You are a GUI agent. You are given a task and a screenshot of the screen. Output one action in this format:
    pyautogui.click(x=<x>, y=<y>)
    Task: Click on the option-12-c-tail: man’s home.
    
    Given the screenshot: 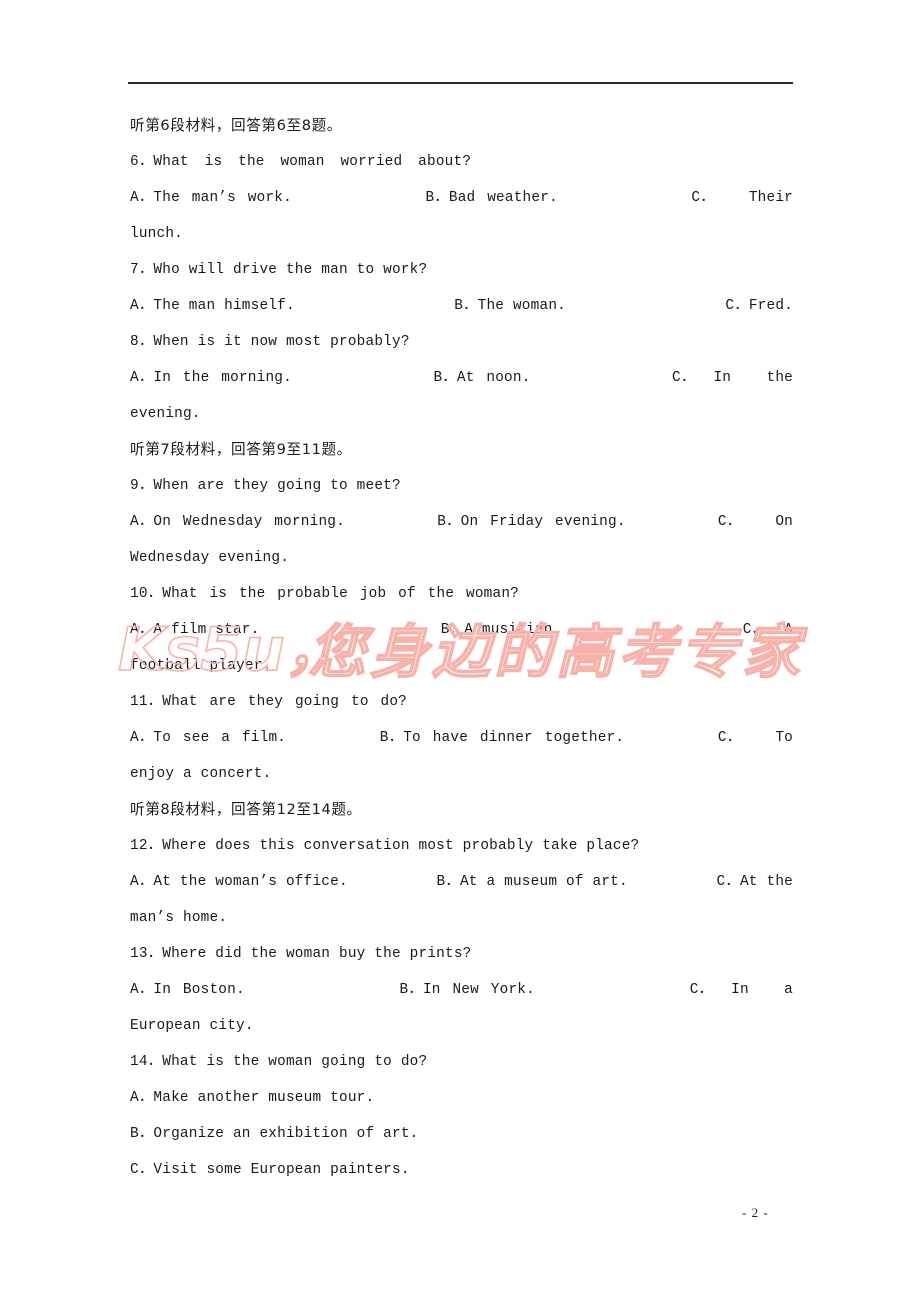 What is the action you would take?
    pyautogui.click(x=179, y=918)
    